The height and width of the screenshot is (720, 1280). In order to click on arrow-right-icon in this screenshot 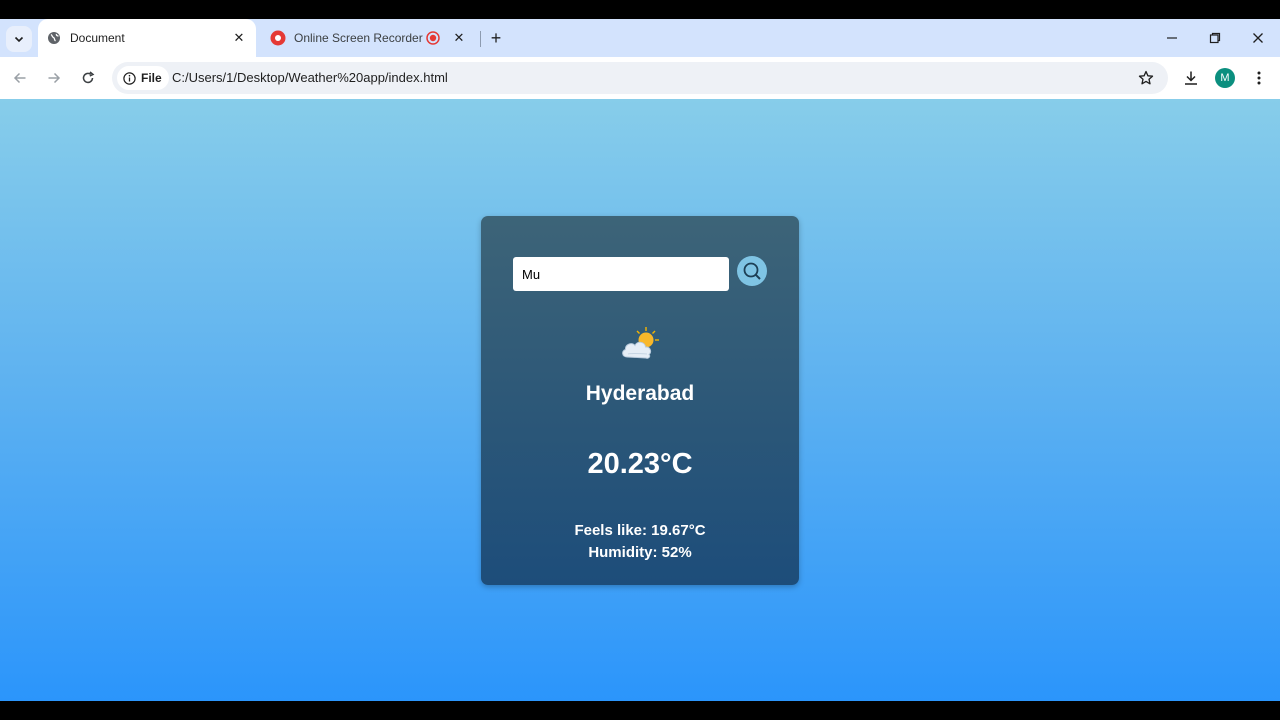, I will do `click(54, 78)`.